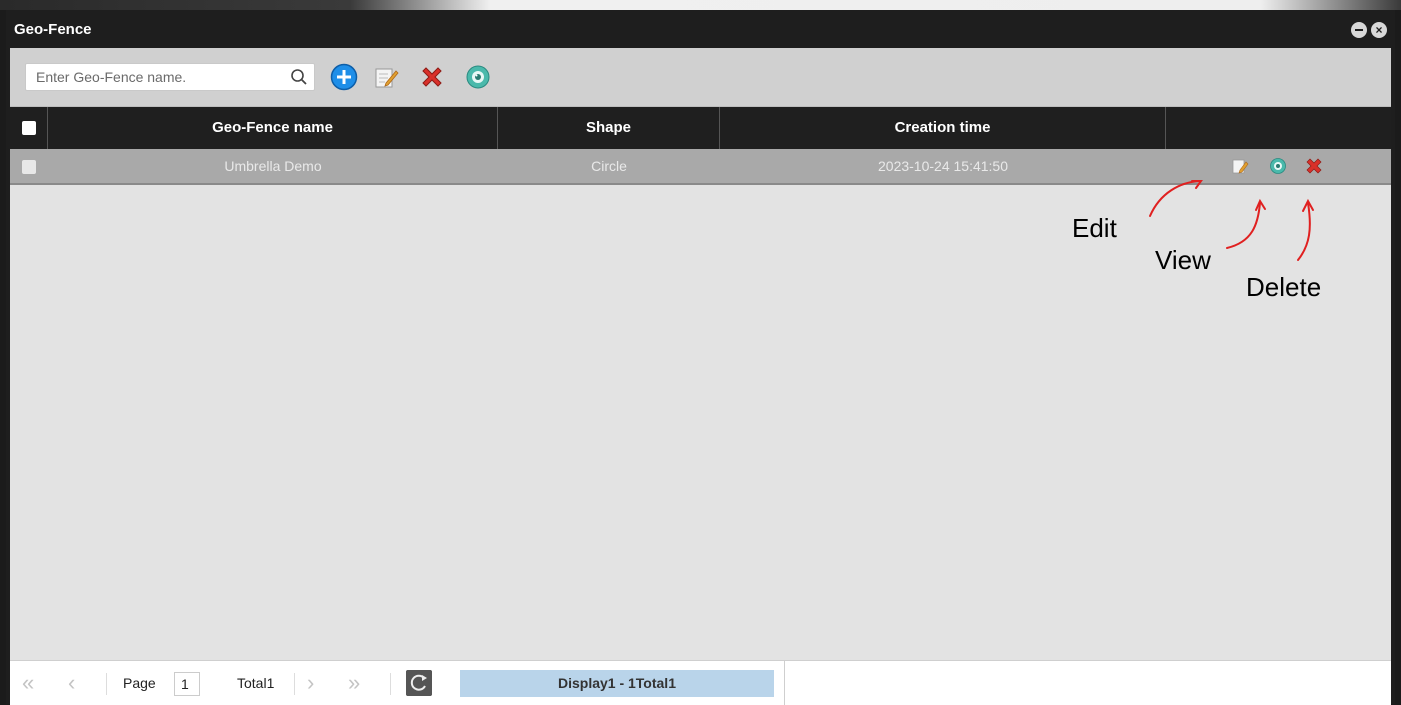  I want to click on annotation-edit: Edit, so click(1094, 228).